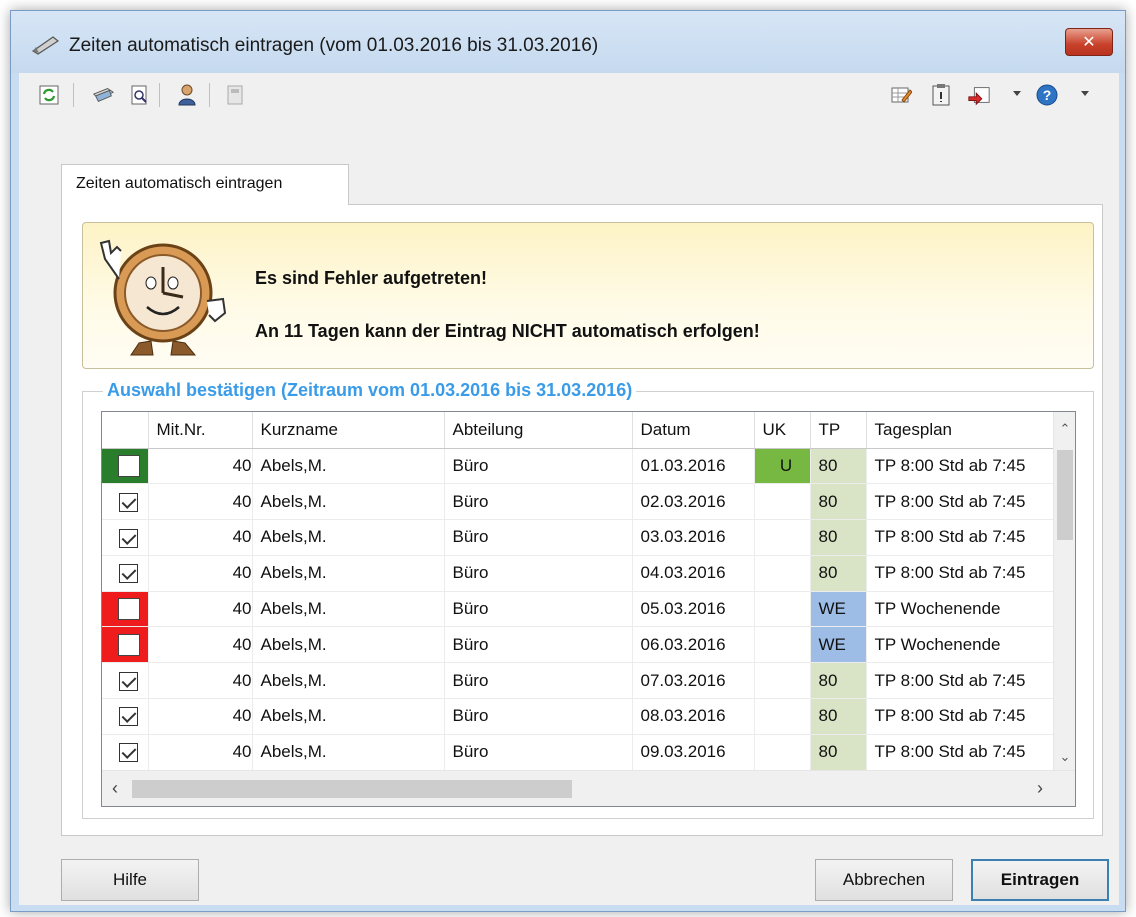  What do you see at coordinates (961, 430) in the screenshot?
I see `column-header-tagesplan: Tagesplan` at bounding box center [961, 430].